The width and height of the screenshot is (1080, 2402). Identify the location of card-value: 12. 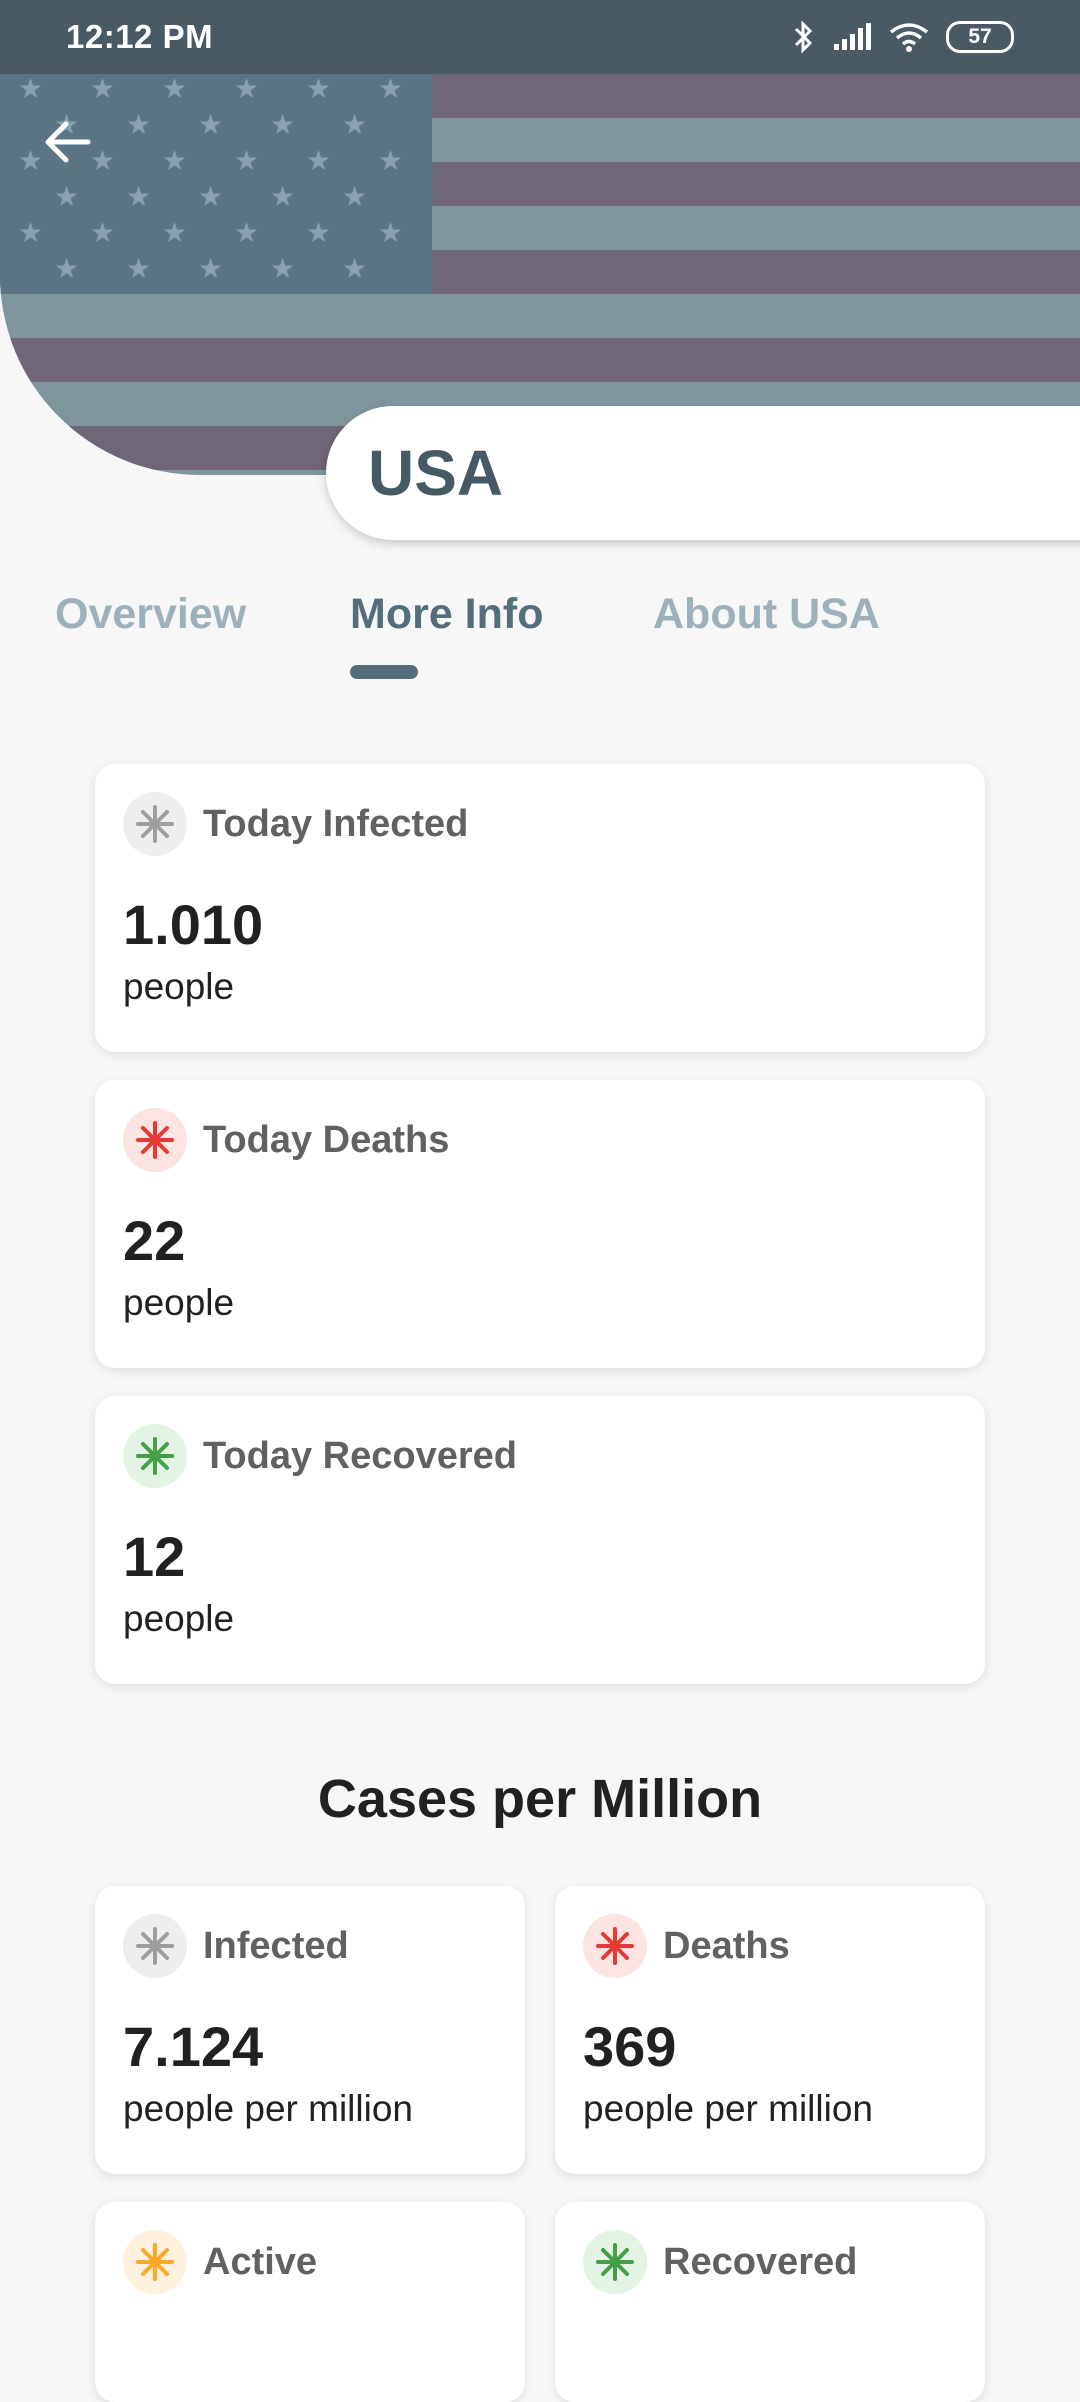
(154, 1556).